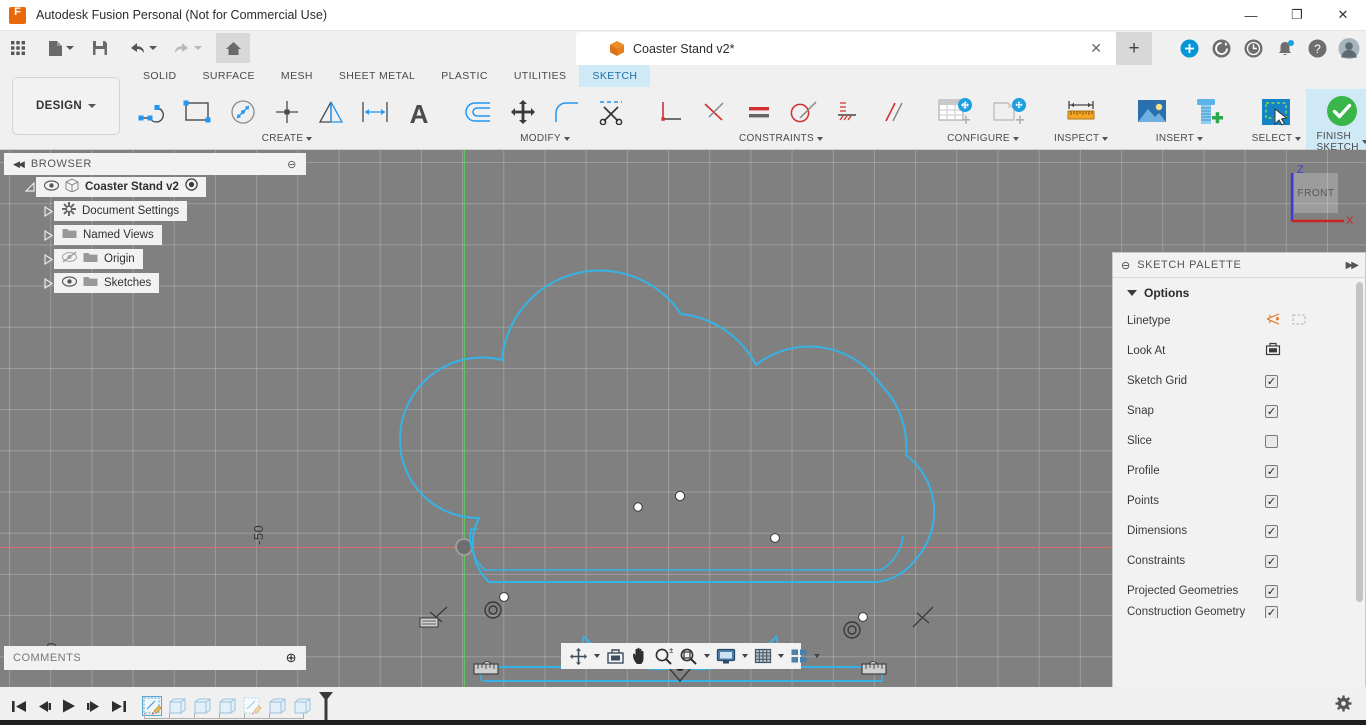 This screenshot has height=725, width=1366. Describe the element at coordinates (287, 112) in the screenshot. I see `point-icon` at that location.